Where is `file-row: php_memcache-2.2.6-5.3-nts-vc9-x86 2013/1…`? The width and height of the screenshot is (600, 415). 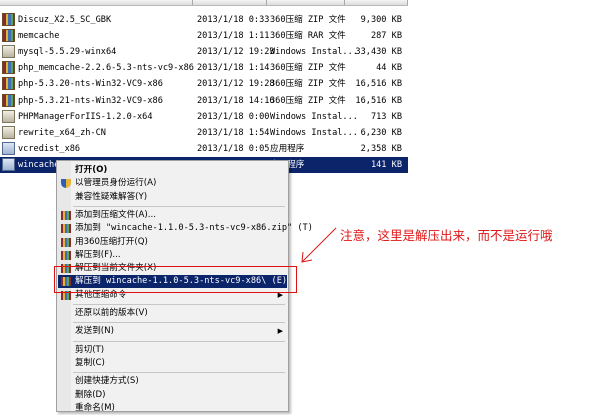 file-row: php_memcache-2.2.6-5.3-nts-vc9-x86 2013/1… is located at coordinates (204, 68).